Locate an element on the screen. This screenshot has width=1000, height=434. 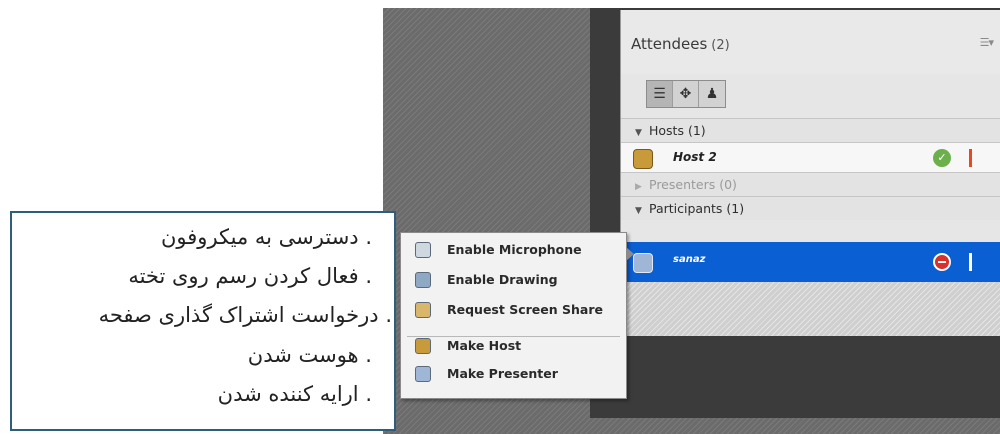
section-presenters-label: Presenters (0) is located at coordinates (693, 184).